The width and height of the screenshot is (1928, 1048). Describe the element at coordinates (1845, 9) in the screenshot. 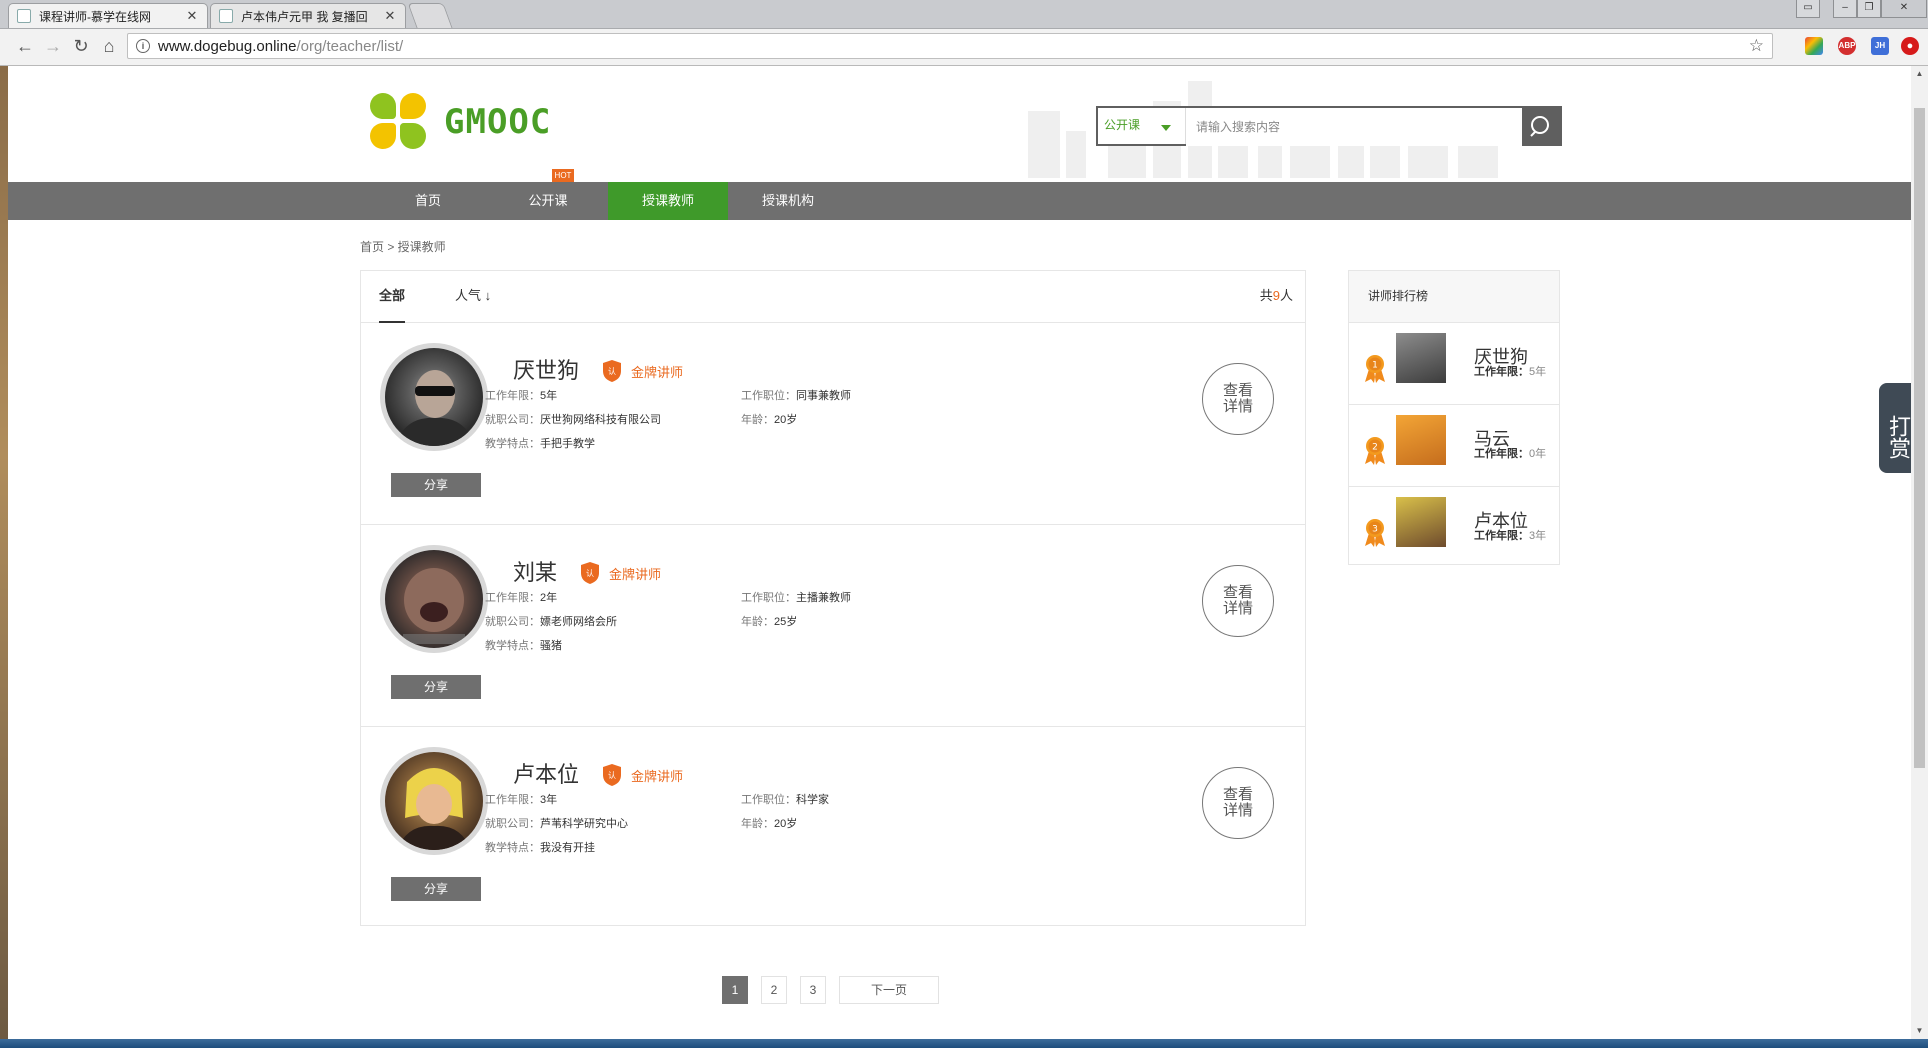

I see `minimize-button: –` at that location.